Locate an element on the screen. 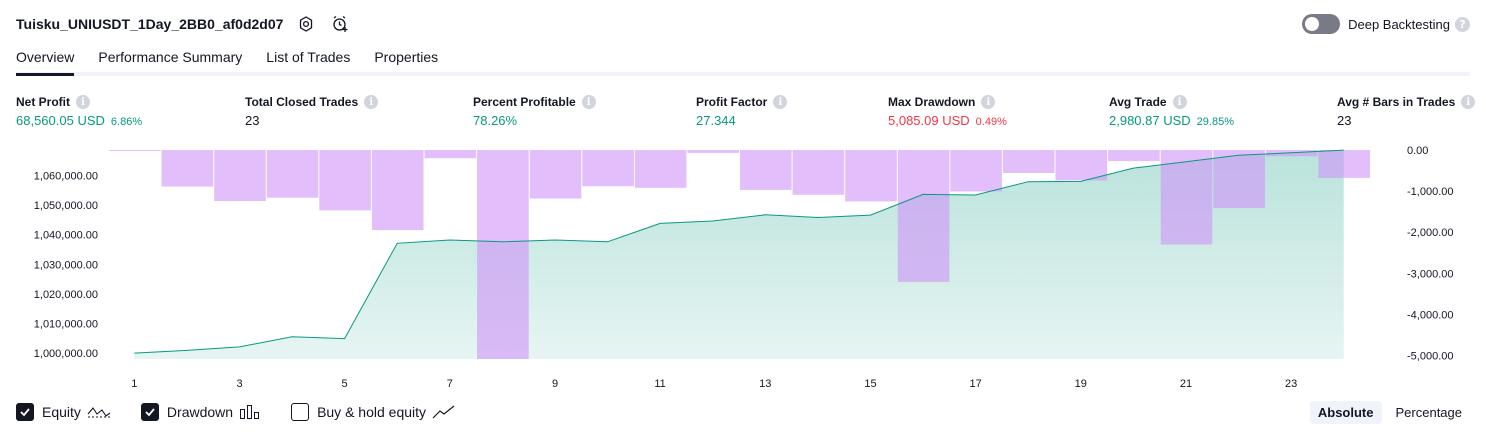 The width and height of the screenshot is (1486, 438). metric-value: 27.344 is located at coordinates (716, 120).